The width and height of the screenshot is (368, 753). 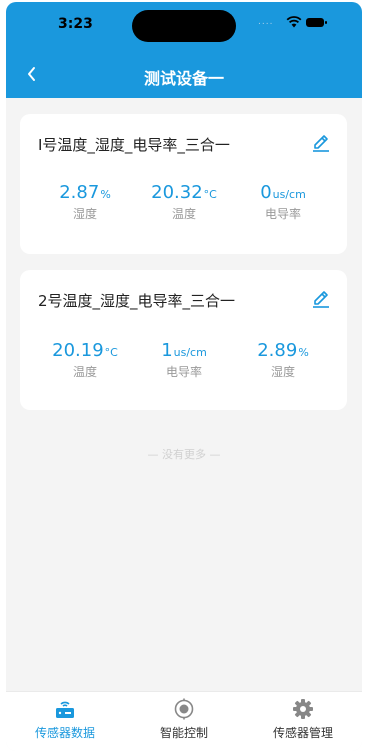 I want to click on reading-conductivity: 0us/cm 电导率, so click(x=283, y=202).